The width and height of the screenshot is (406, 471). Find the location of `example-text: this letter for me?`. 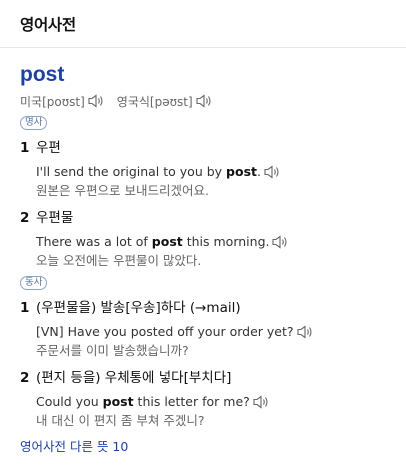

example-text: this letter for me? is located at coordinates (191, 401).